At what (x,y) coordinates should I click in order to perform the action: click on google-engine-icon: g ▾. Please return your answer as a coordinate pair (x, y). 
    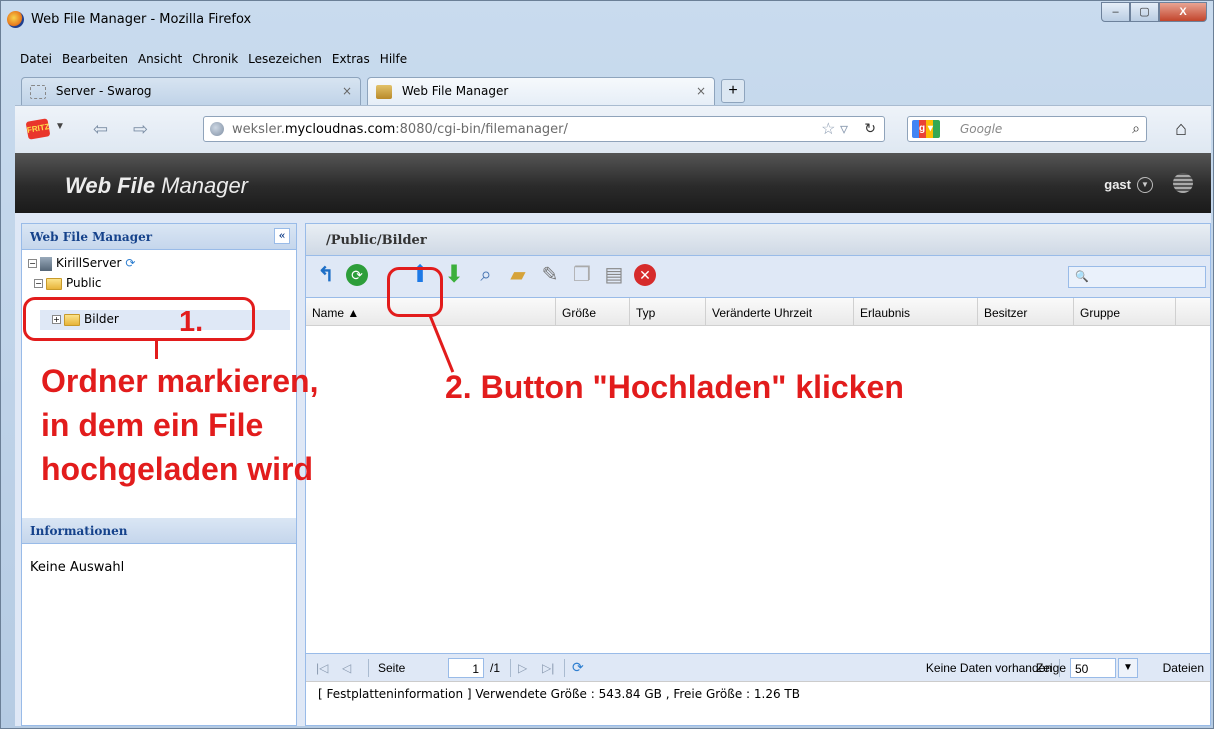
    Looking at the image, I should click on (926, 129).